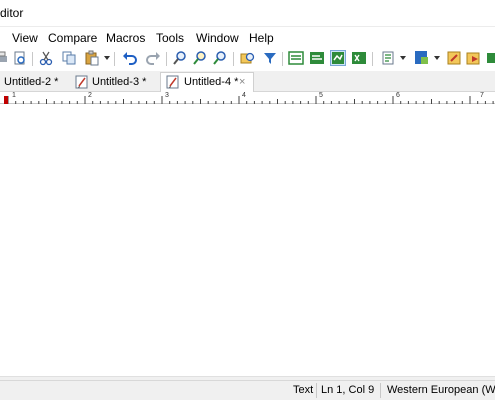 Image resolution: width=495 pixels, height=400 pixels. I want to click on menu-compare: Compare, so click(72, 38).